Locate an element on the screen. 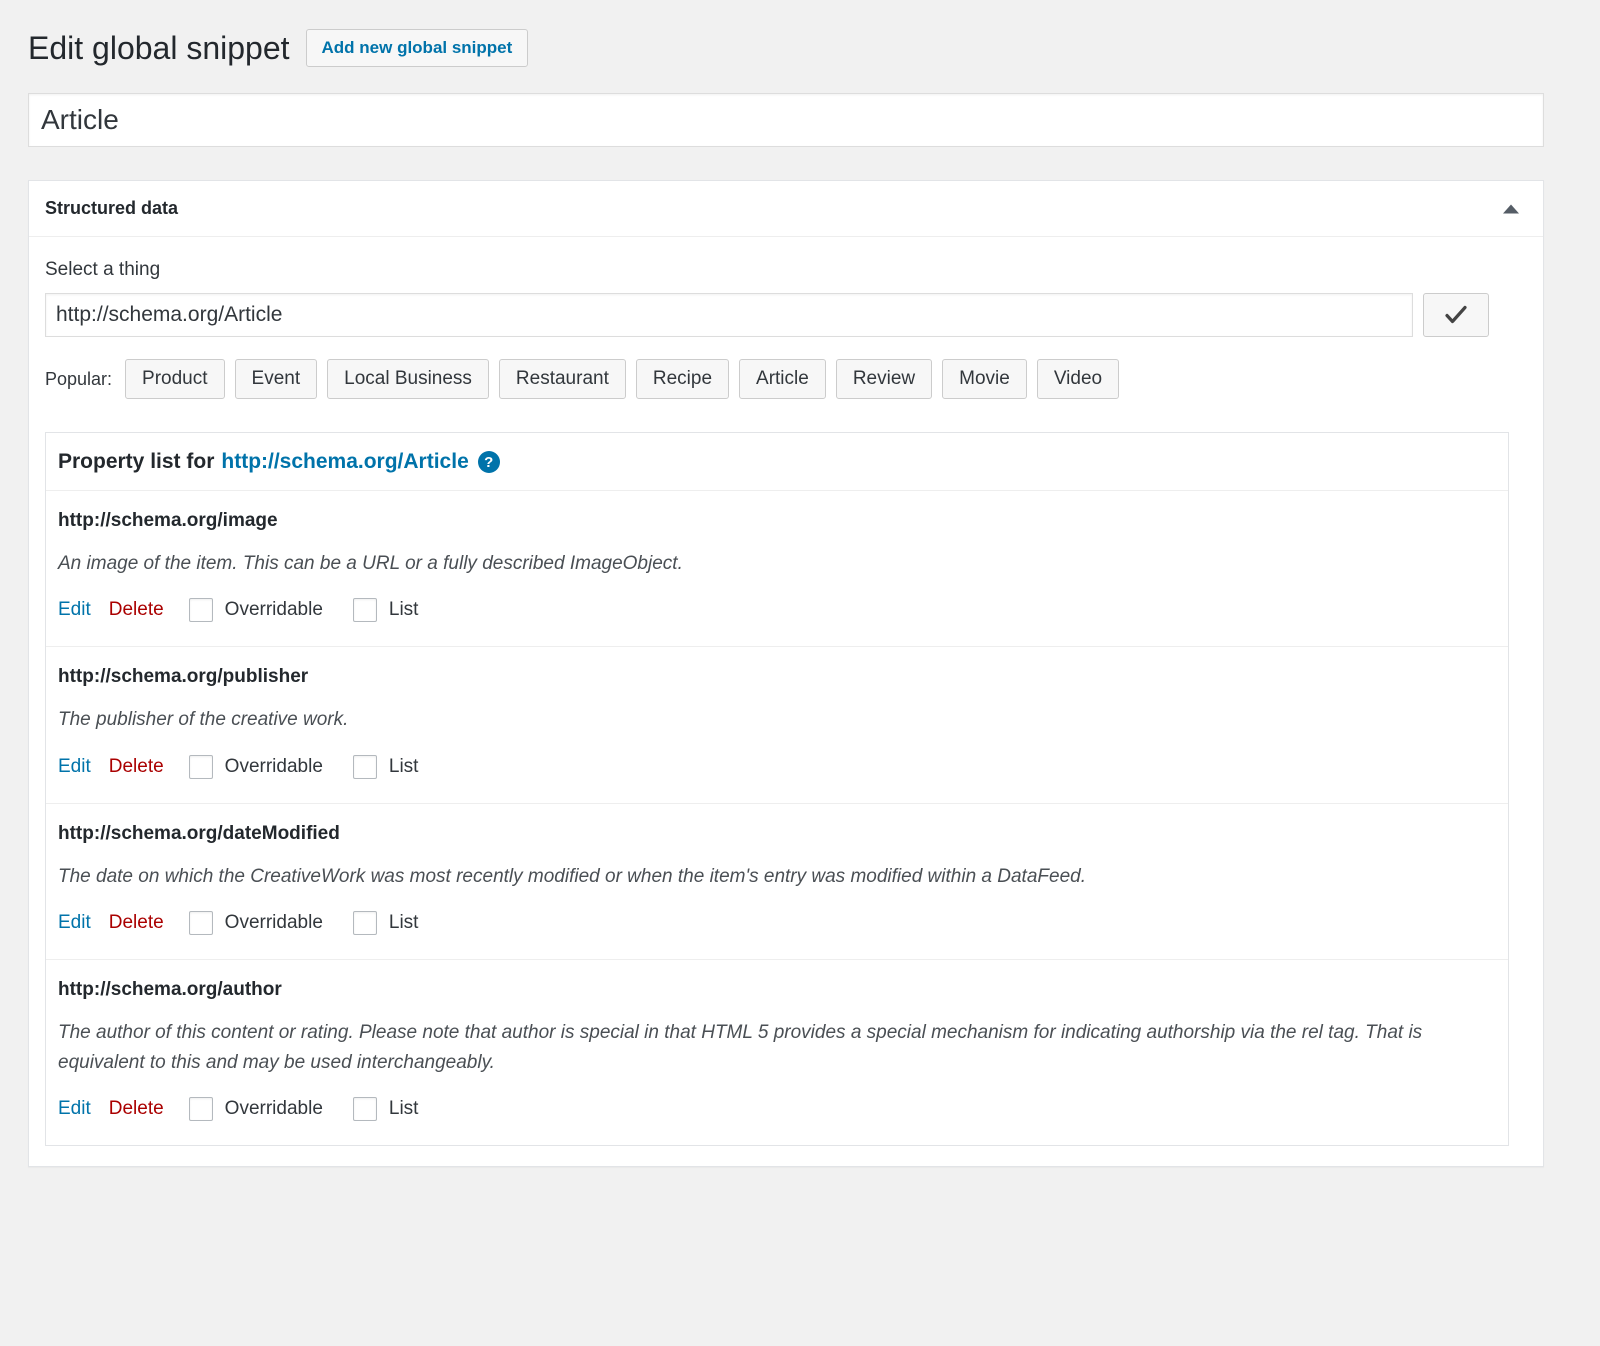  property-name: http://schema.org/image is located at coordinates (168, 520).